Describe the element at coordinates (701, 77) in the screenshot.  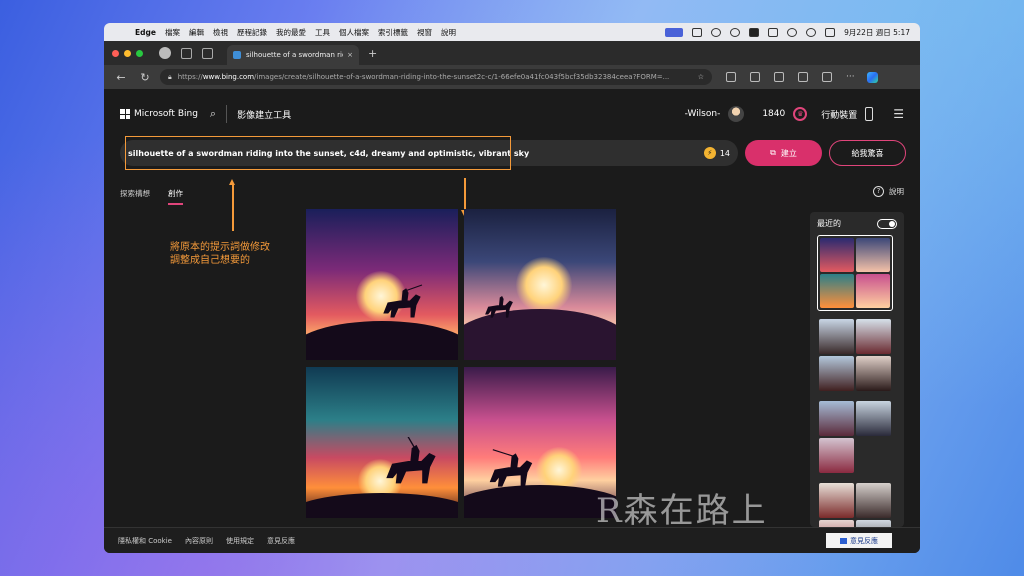
I see `favorite-star-icon: ☆` at that location.